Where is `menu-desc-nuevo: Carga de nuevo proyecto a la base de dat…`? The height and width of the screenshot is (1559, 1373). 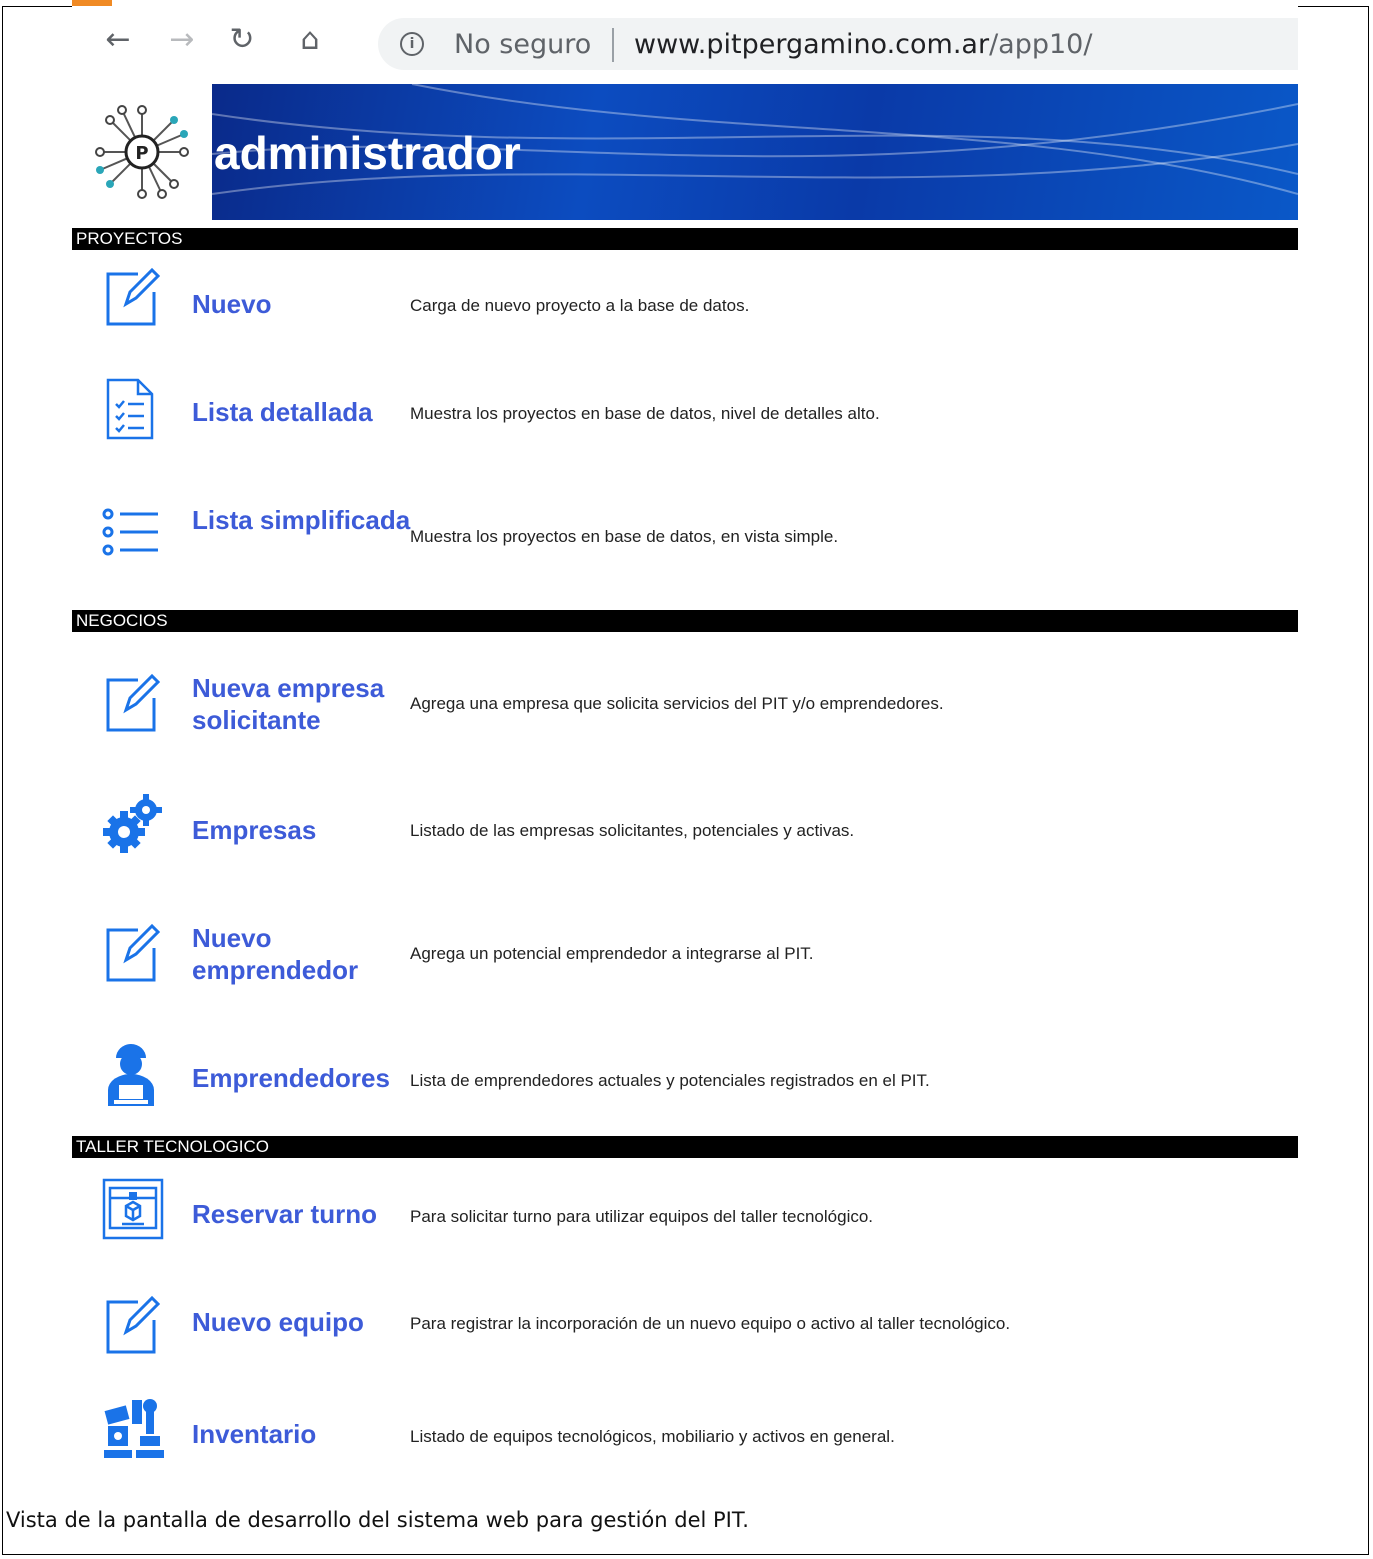
menu-desc-nuevo: Carga de nuevo proyecto a la base de dat… is located at coordinates (580, 305).